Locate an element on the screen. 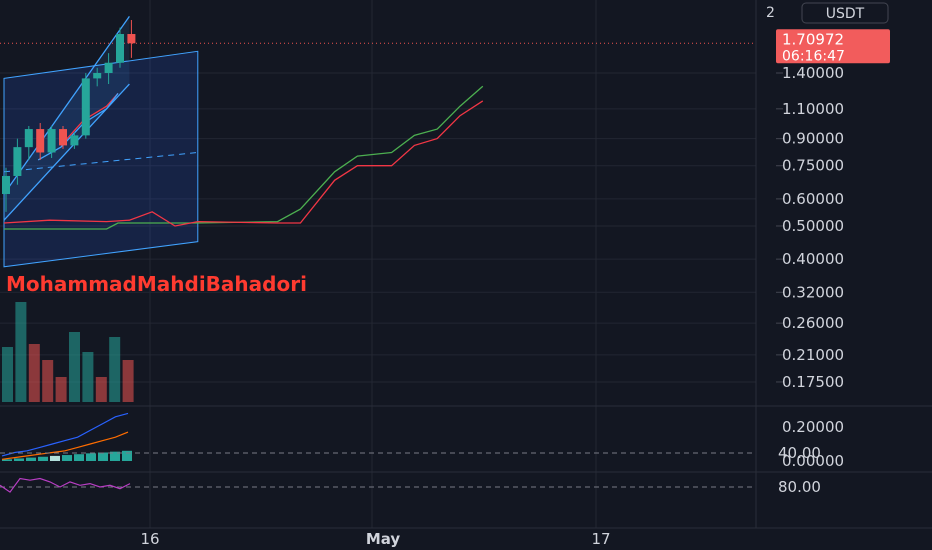 The width and height of the screenshot is (932, 550). current-price-label: 1.7097206:16:47 is located at coordinates (833, 46).